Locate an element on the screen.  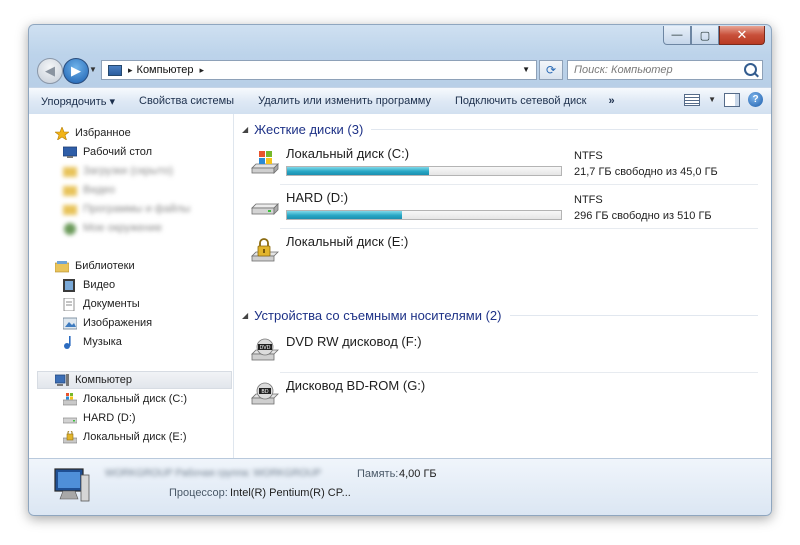
sidebar-item-drive-c: Локальный диск (C:) is located at coordinates (125, 399).